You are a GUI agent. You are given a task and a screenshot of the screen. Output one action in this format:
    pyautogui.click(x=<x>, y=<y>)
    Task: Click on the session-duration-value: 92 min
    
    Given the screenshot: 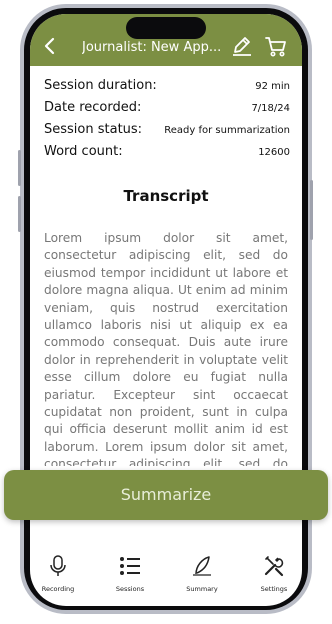 What is the action you would take?
    pyautogui.click(x=272, y=86)
    